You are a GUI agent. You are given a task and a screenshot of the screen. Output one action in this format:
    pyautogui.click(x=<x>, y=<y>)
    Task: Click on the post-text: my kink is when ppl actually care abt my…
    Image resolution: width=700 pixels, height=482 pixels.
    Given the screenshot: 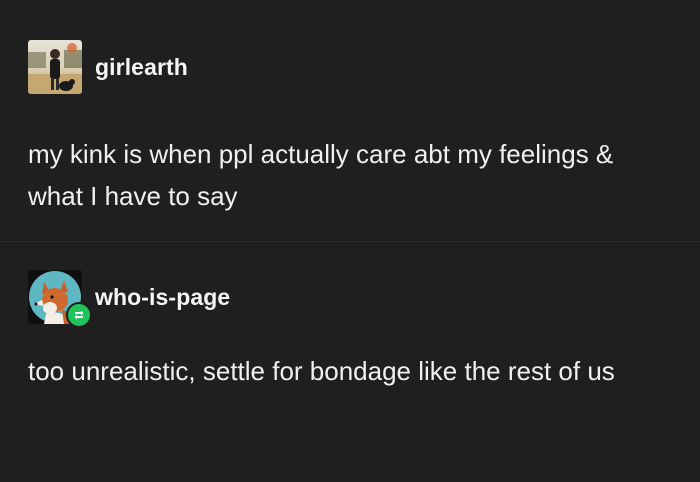 What is the action you would take?
    pyautogui.click(x=321, y=175)
    